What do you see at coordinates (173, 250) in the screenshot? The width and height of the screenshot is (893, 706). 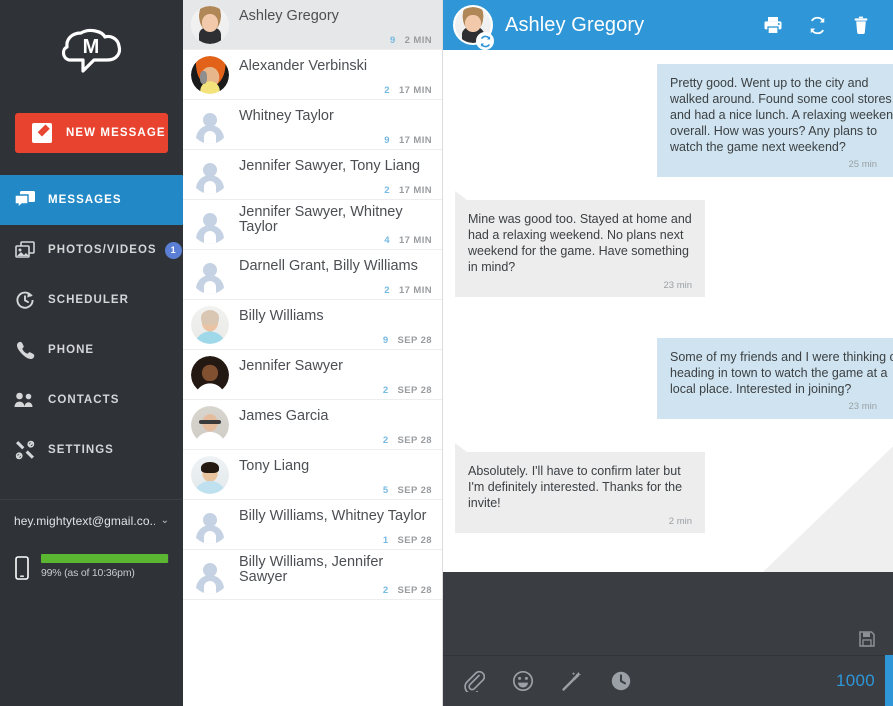 I see `photos-unread-badge: 1` at bounding box center [173, 250].